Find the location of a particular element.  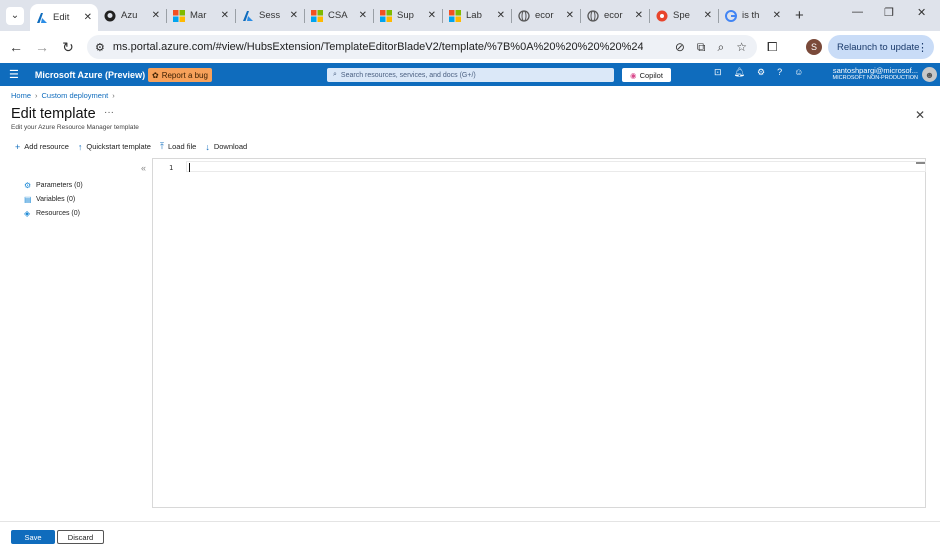

breadcrumb: Home › Custom deployment › is located at coordinates (63, 95).